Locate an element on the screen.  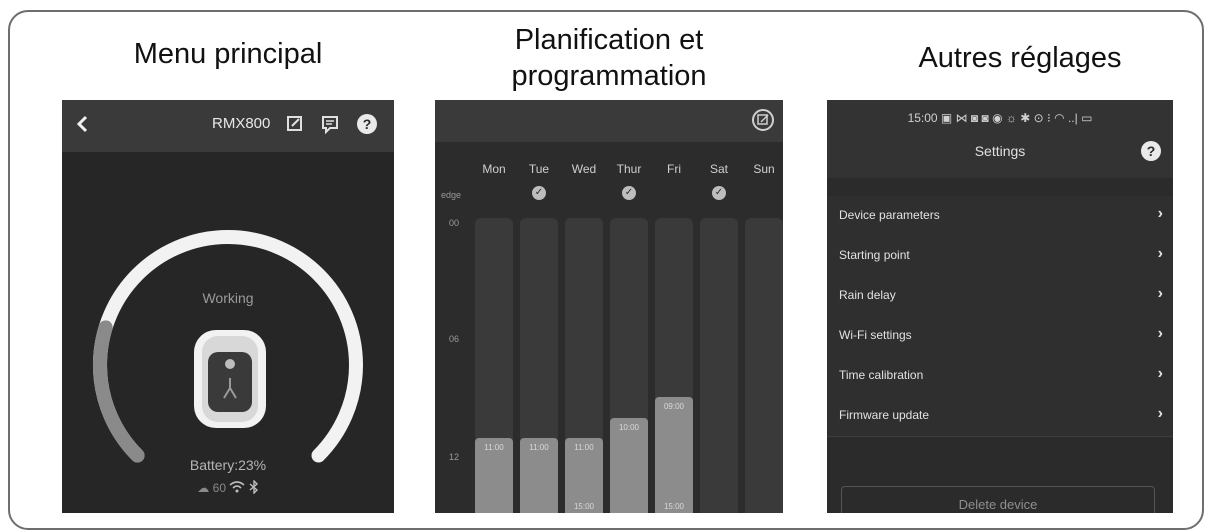
column-title-settings: Autres réglages is located at coordinates (1020, 58).